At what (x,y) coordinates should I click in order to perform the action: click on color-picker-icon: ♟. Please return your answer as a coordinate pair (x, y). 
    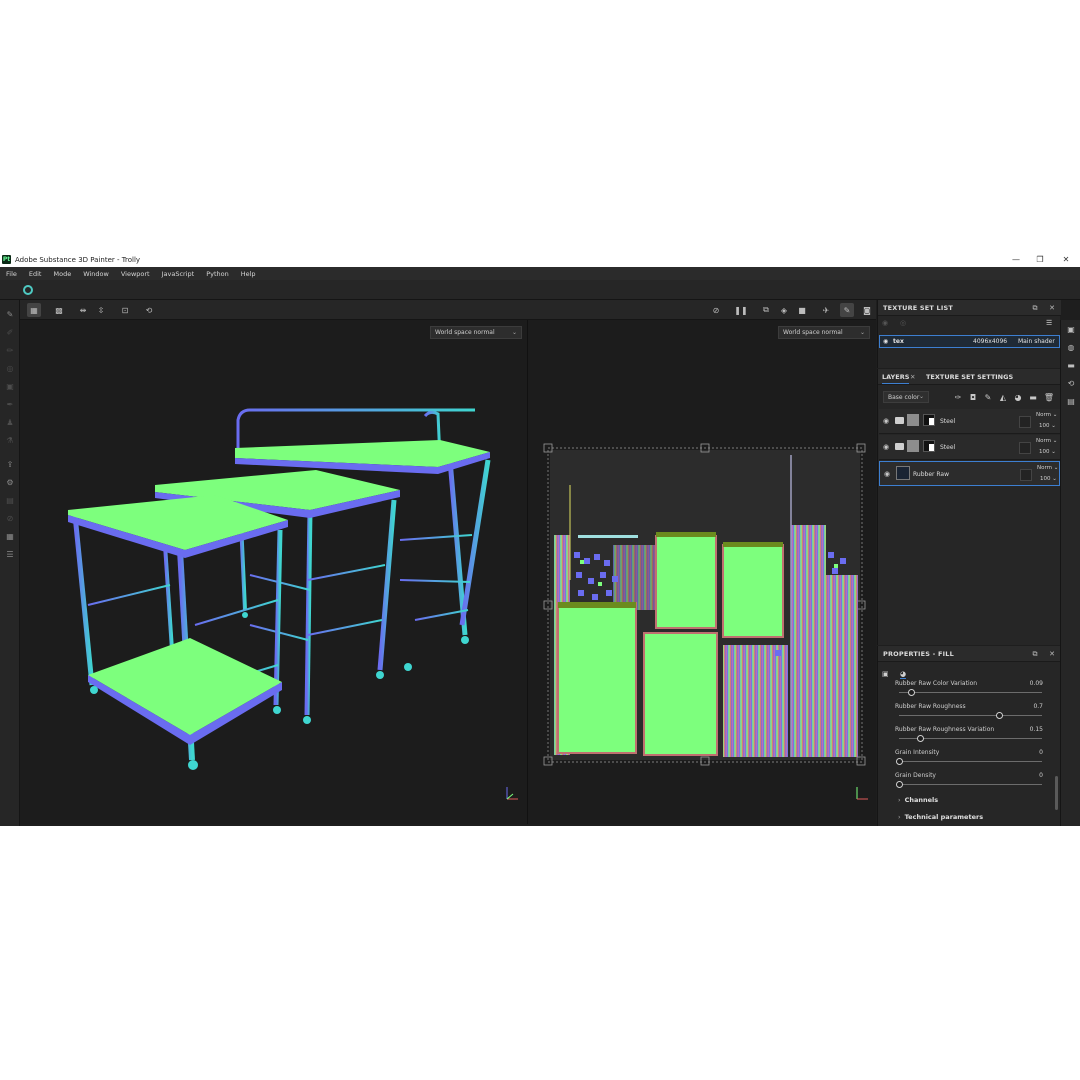
    Looking at the image, I should click on (10, 422).